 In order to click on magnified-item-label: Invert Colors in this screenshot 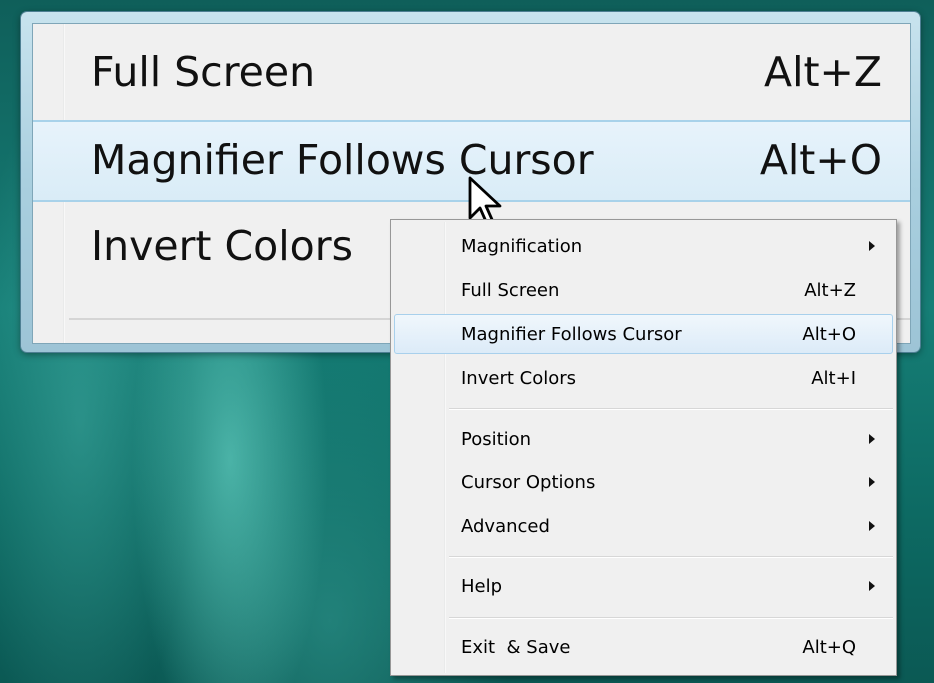, I will do `click(222, 246)`.